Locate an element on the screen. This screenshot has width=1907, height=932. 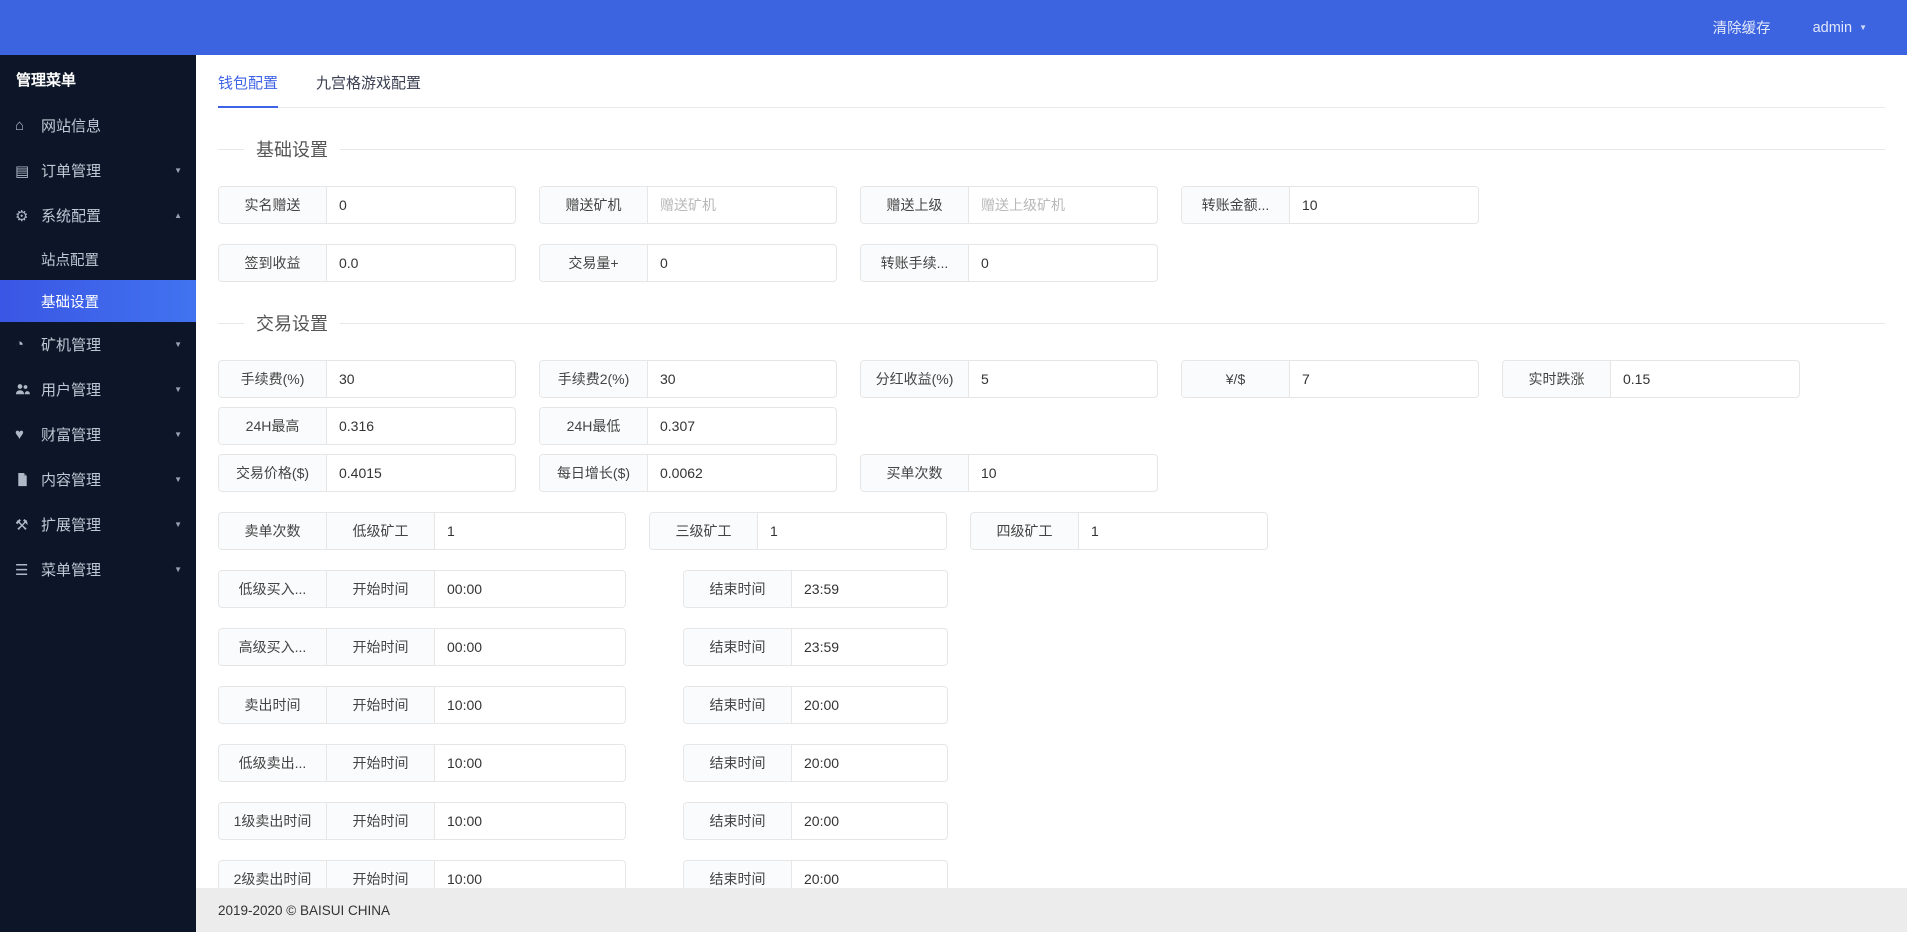
form-row: 交易价格($) 每日增长($) 买单次数 is located at coordinates (1051, 473).